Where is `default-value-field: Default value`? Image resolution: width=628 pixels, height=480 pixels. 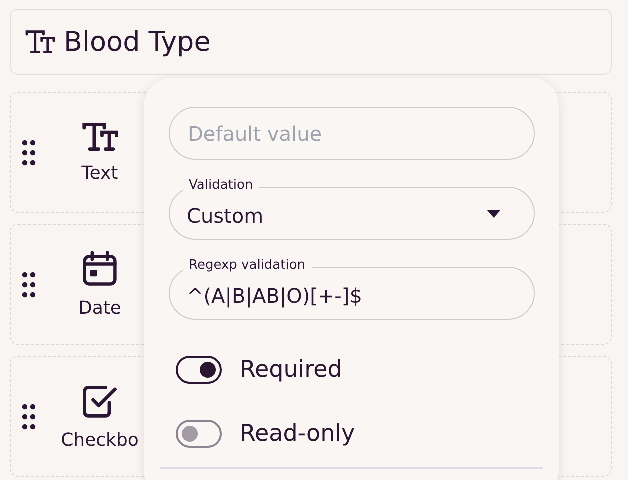 default-value-field: Default value is located at coordinates (352, 133).